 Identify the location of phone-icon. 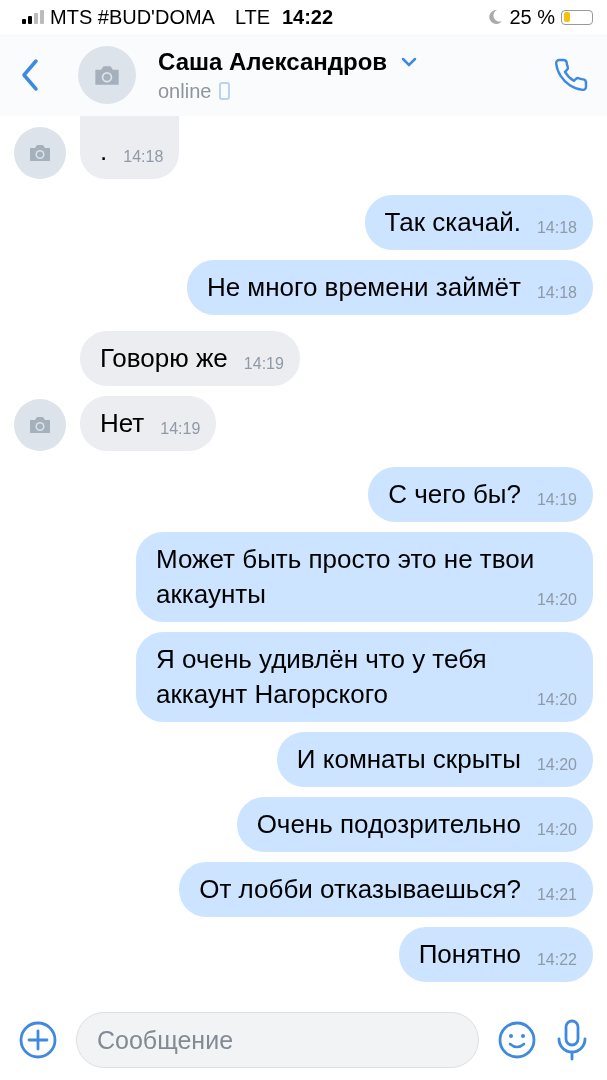
(571, 75).